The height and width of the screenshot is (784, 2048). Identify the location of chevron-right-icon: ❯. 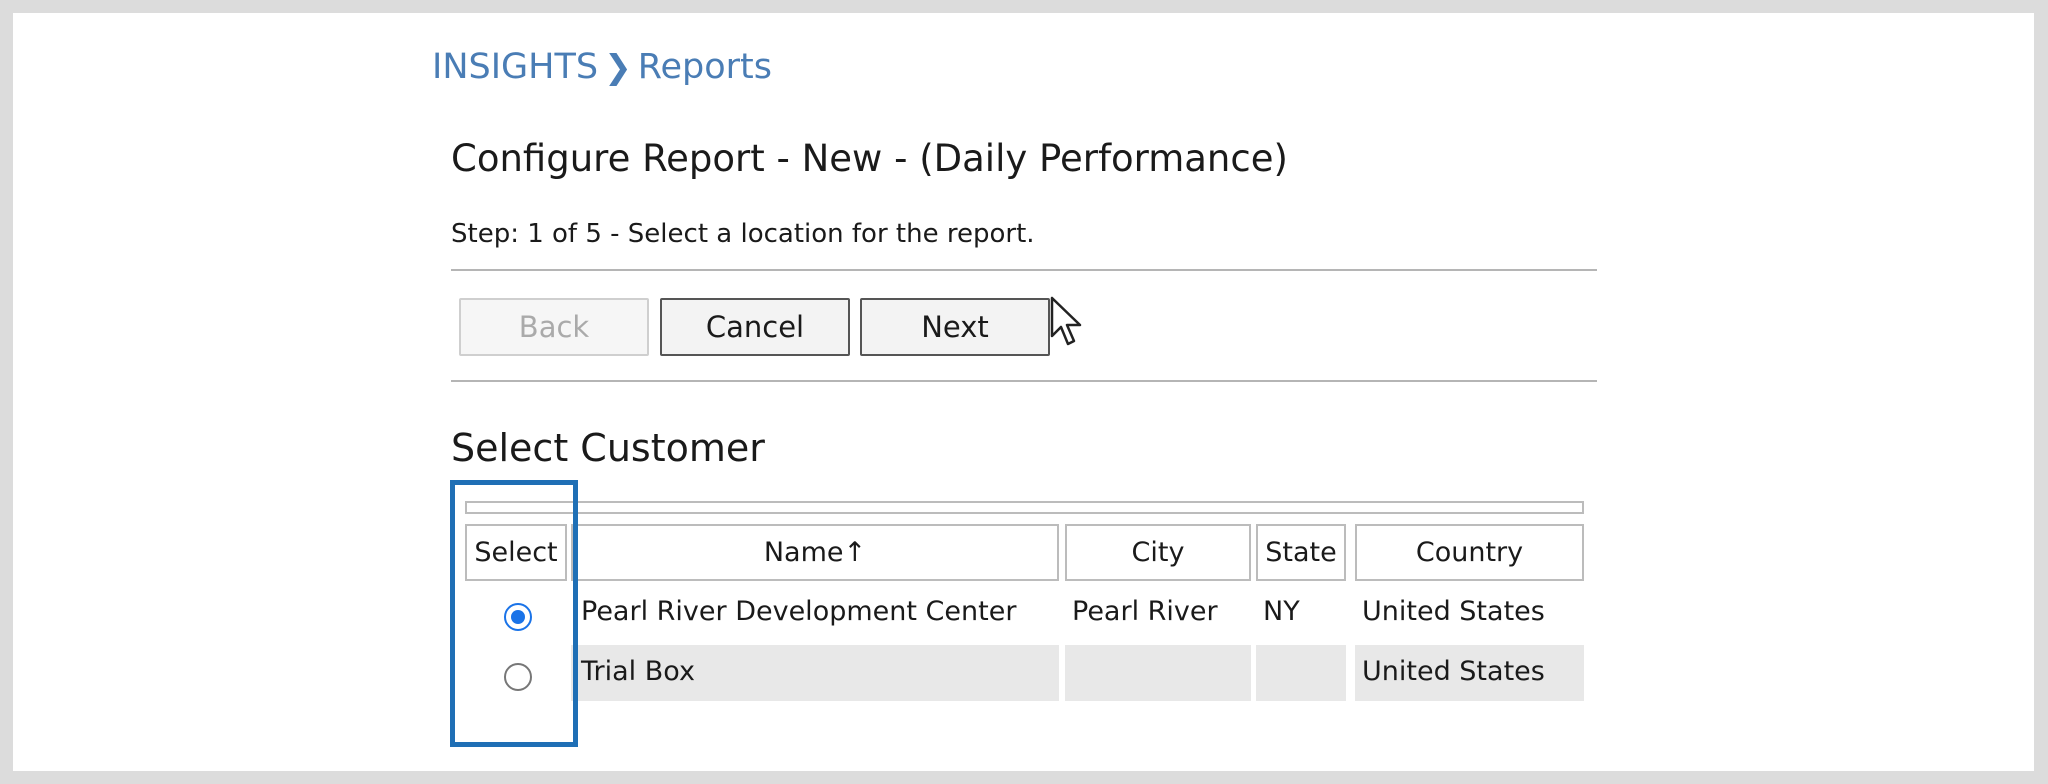
(618, 66).